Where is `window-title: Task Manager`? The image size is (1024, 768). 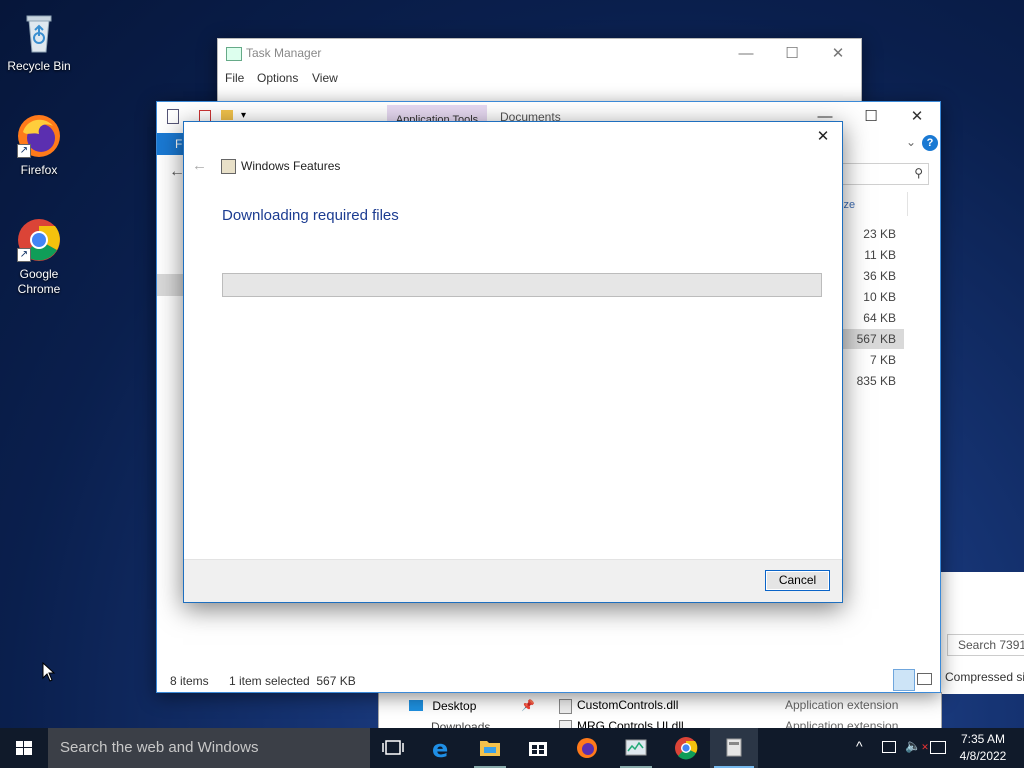 window-title: Task Manager is located at coordinates (284, 53).